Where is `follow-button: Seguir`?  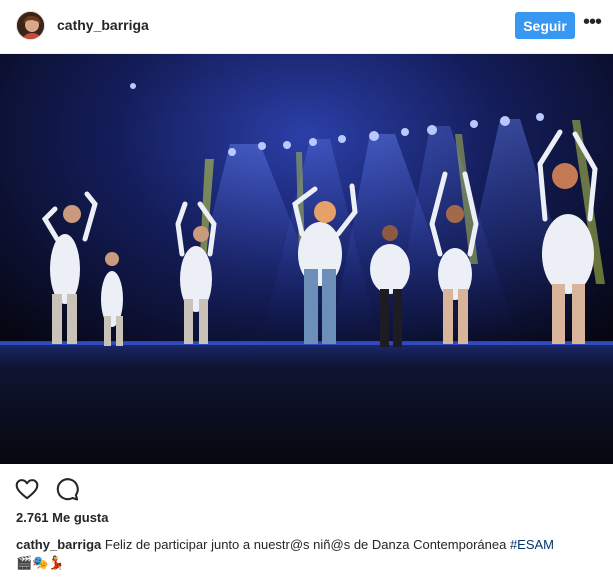
follow-button: Seguir is located at coordinates (545, 25).